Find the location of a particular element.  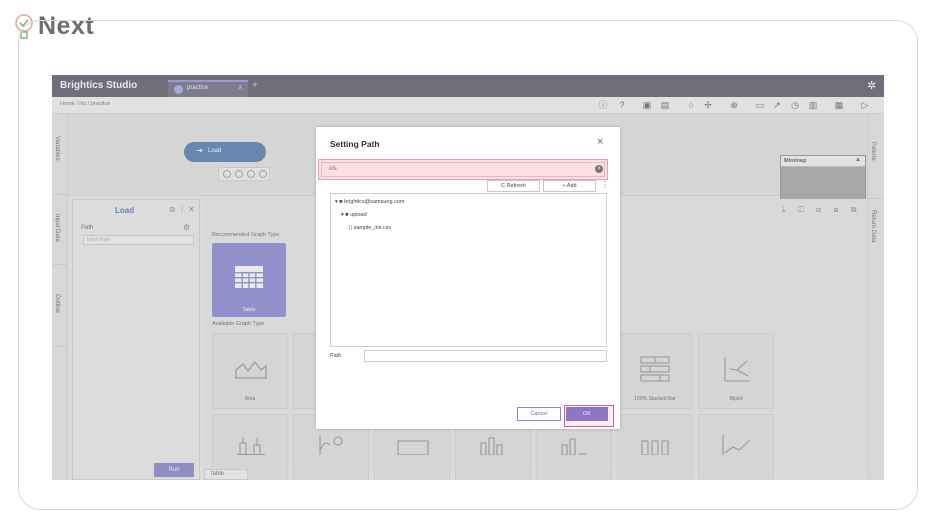

add-button: + Add is located at coordinates (569, 186).